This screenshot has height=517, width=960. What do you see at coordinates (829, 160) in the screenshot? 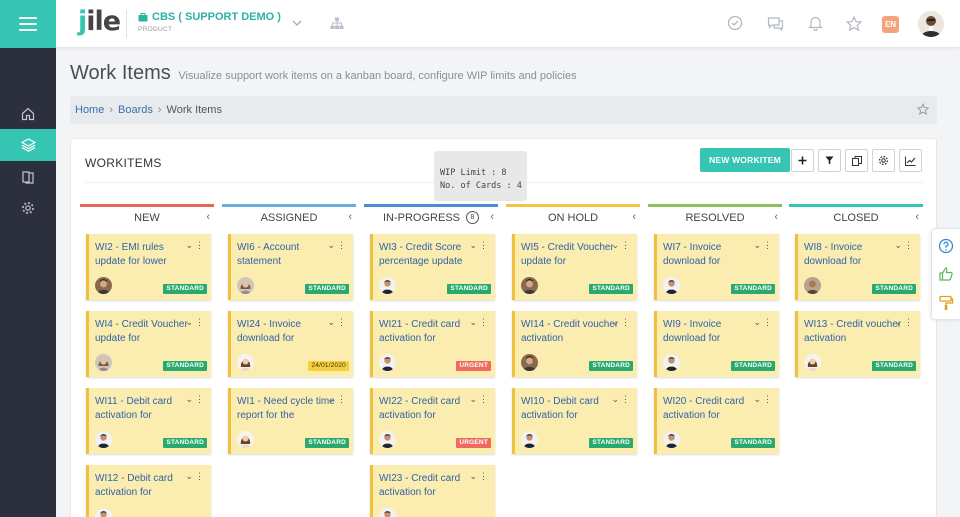
I see `filter-button` at bounding box center [829, 160].